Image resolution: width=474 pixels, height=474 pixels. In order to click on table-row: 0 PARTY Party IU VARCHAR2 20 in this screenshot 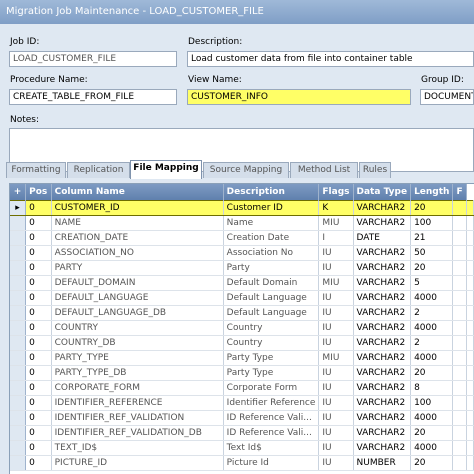, I will do `click(242, 268)`.